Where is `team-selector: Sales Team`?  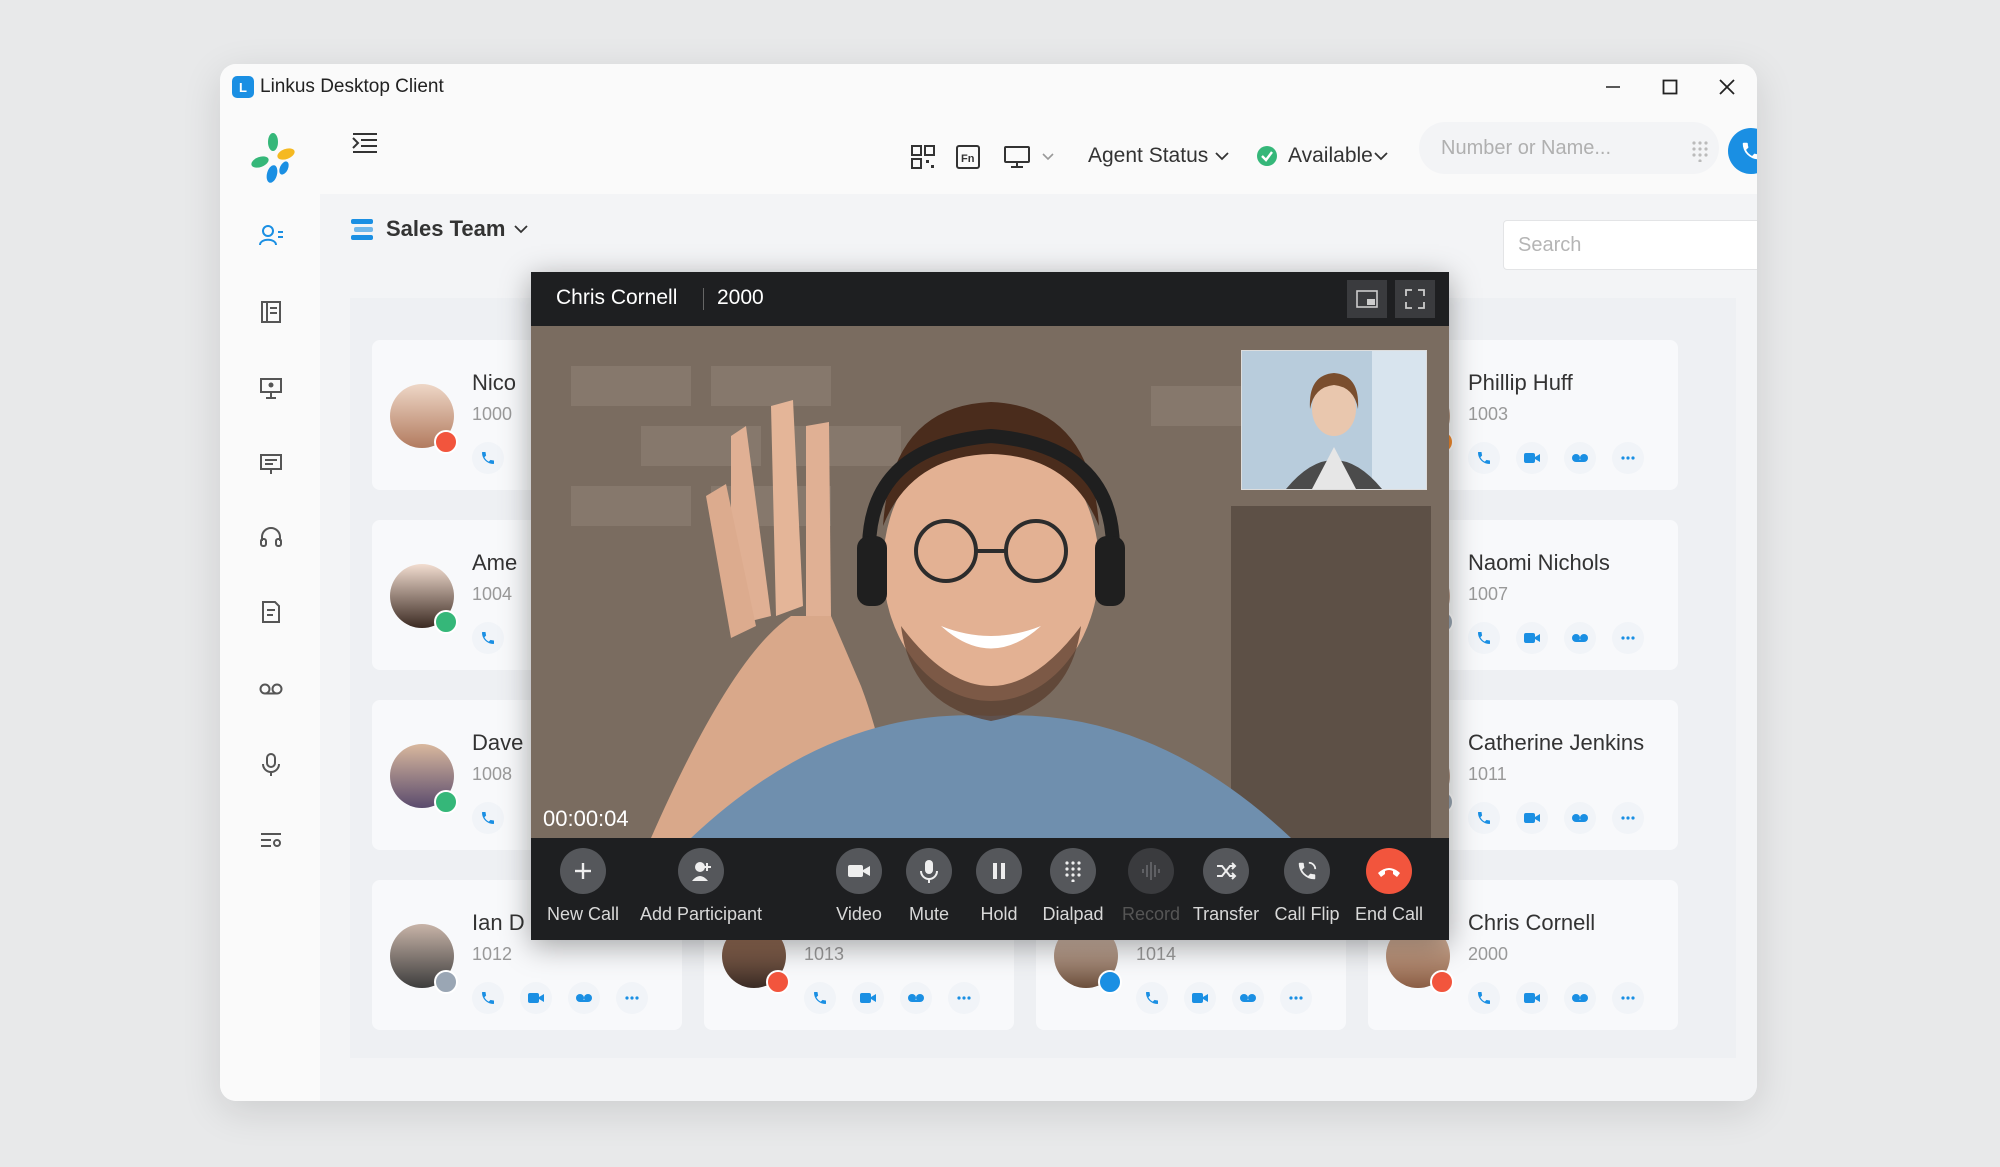
team-selector: Sales Team is located at coordinates (439, 229).